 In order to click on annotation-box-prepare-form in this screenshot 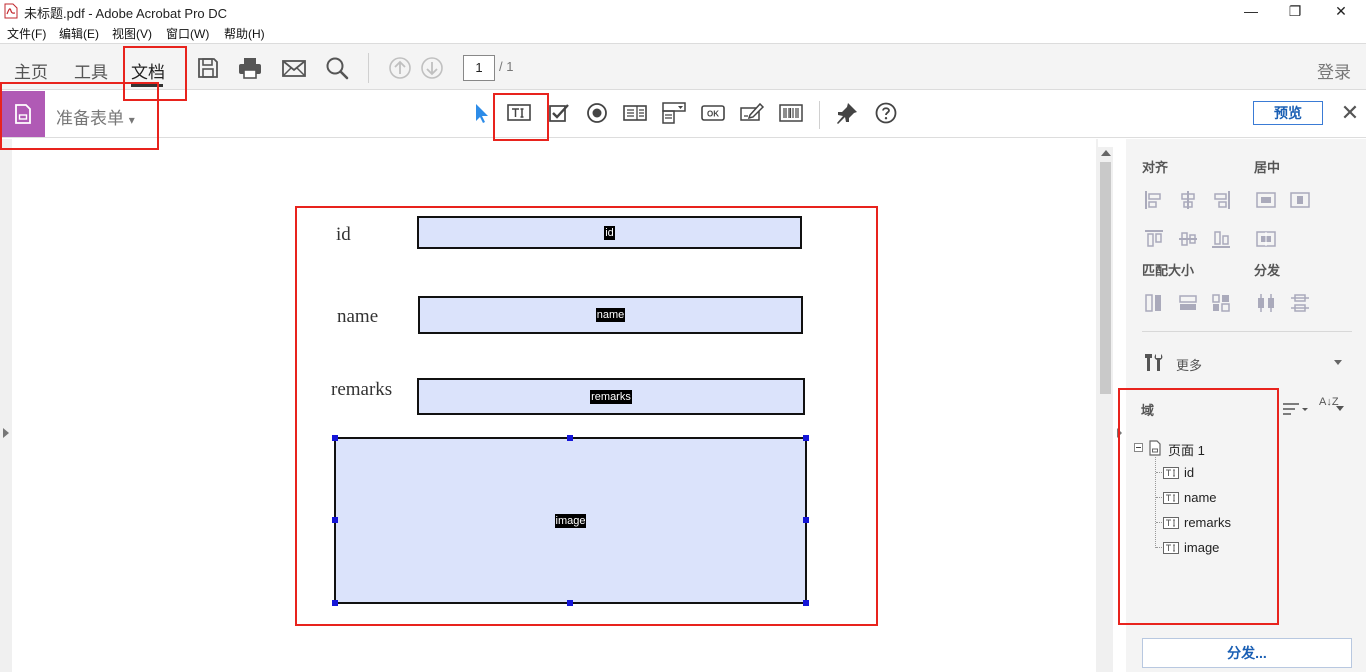, I will do `click(79, 116)`.